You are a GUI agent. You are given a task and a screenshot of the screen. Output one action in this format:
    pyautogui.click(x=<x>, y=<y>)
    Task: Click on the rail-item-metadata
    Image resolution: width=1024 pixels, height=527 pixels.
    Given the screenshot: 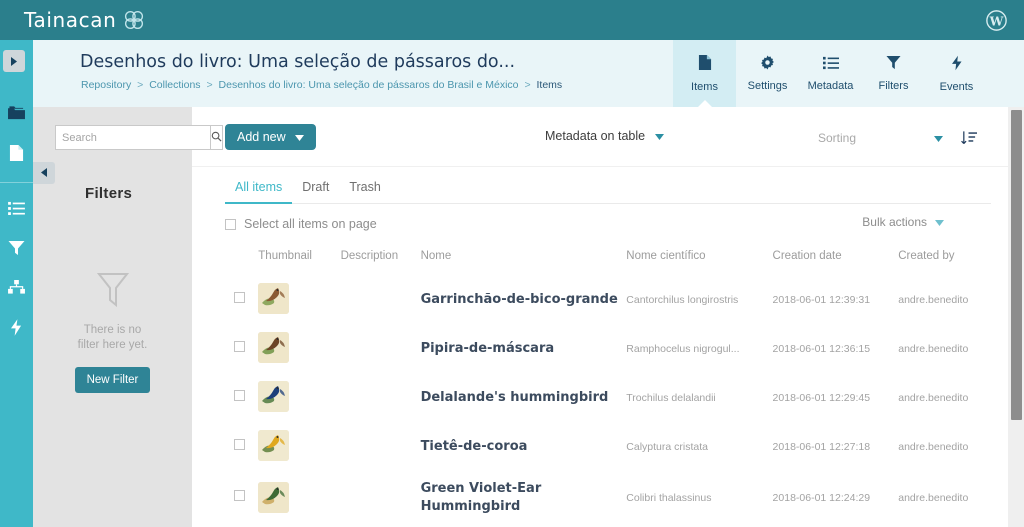 What is the action you would take?
    pyautogui.click(x=16, y=210)
    